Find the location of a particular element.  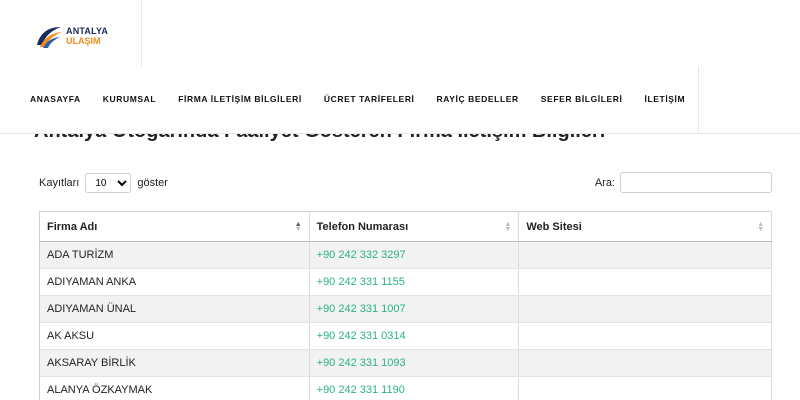

search-label: Ara: is located at coordinates (604, 182).